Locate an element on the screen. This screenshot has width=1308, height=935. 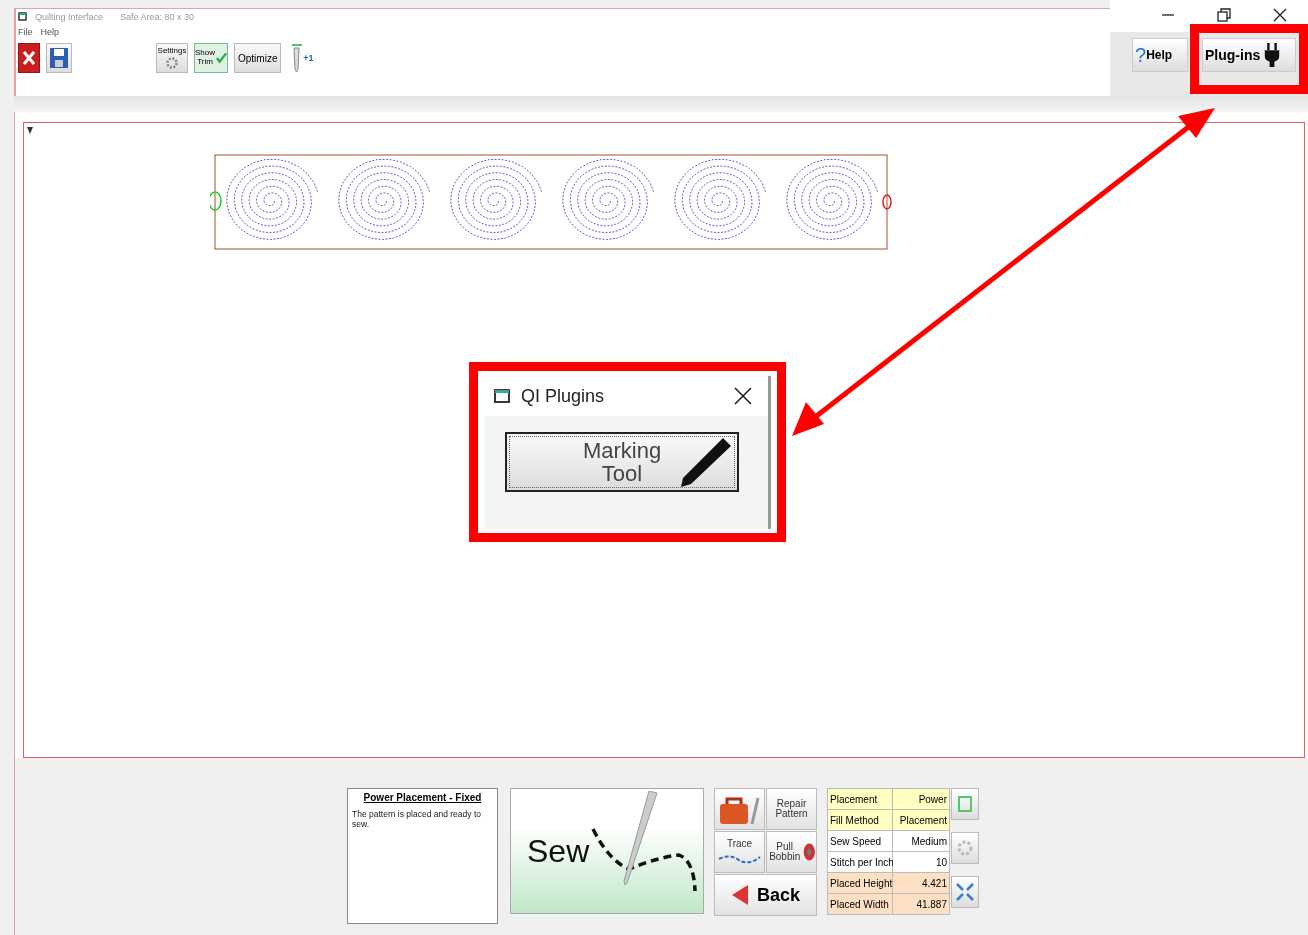
plugins-button: Plug-ins is located at coordinates (1249, 55).